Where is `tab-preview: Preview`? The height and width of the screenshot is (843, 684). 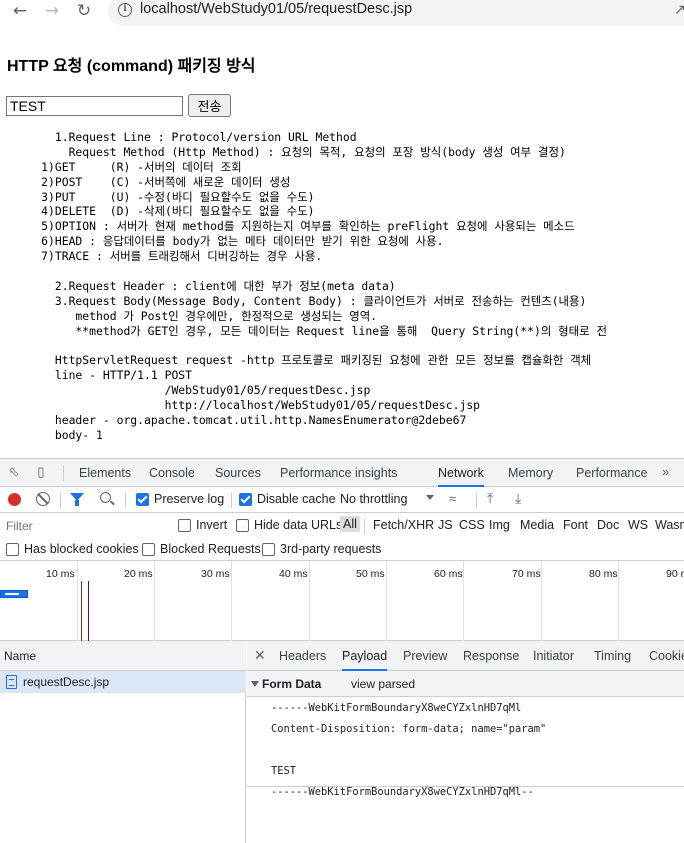
tab-preview: Preview is located at coordinates (425, 656).